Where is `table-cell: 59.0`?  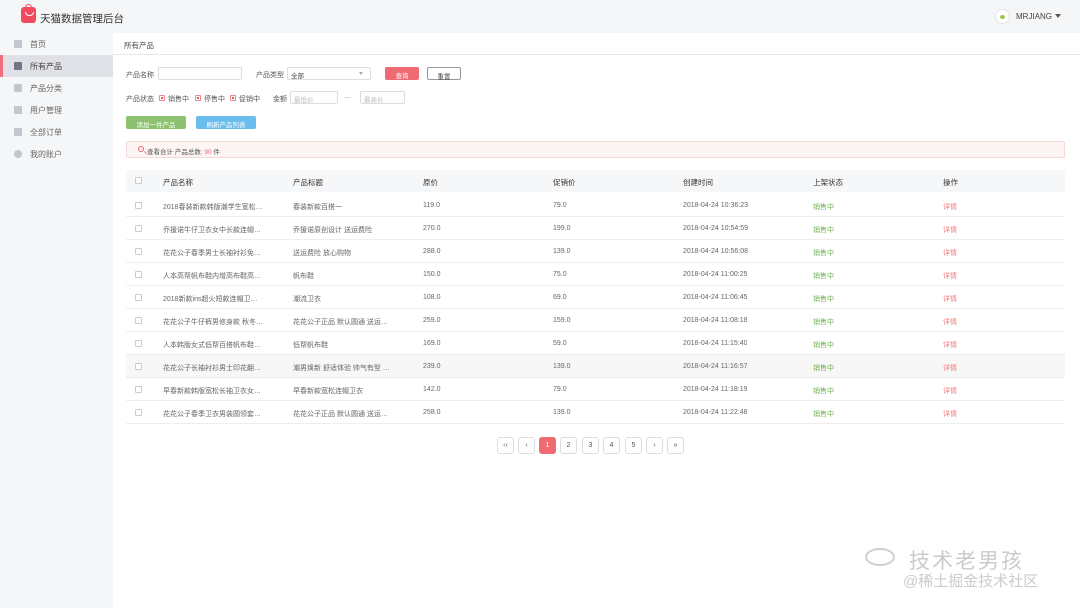 table-cell: 59.0 is located at coordinates (560, 343).